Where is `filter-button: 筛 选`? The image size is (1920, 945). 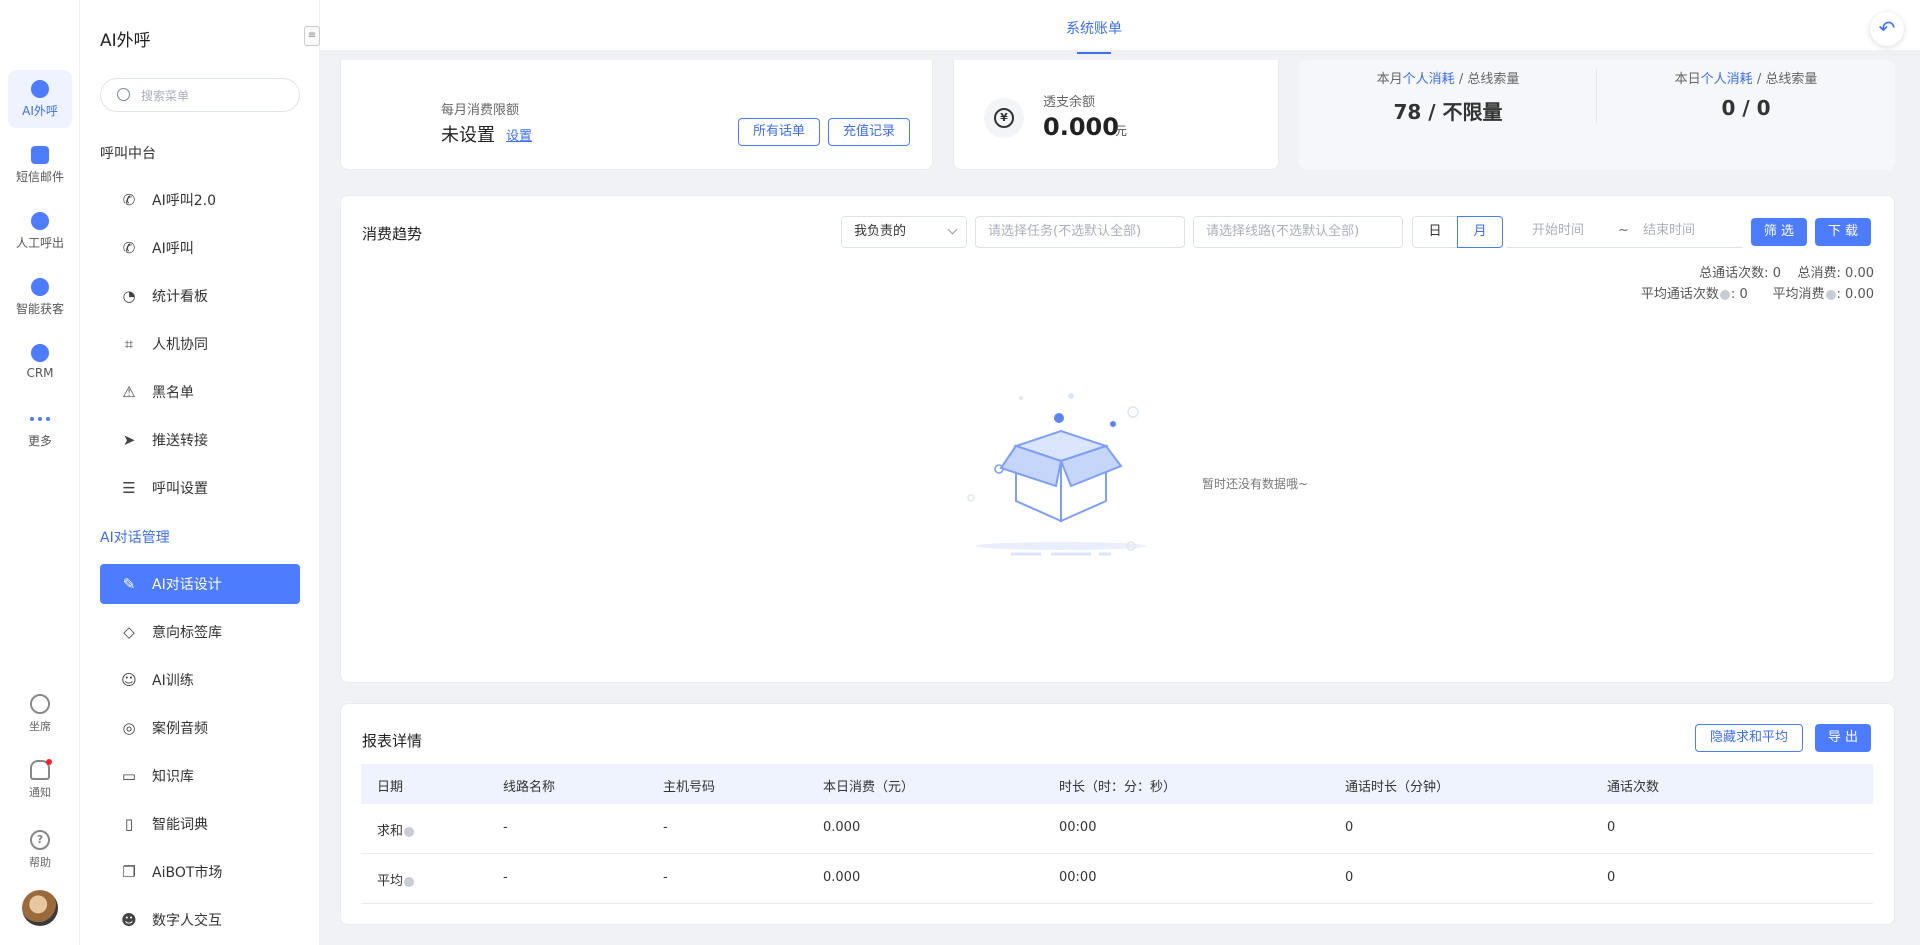
filter-button: 筛 选 is located at coordinates (1779, 232).